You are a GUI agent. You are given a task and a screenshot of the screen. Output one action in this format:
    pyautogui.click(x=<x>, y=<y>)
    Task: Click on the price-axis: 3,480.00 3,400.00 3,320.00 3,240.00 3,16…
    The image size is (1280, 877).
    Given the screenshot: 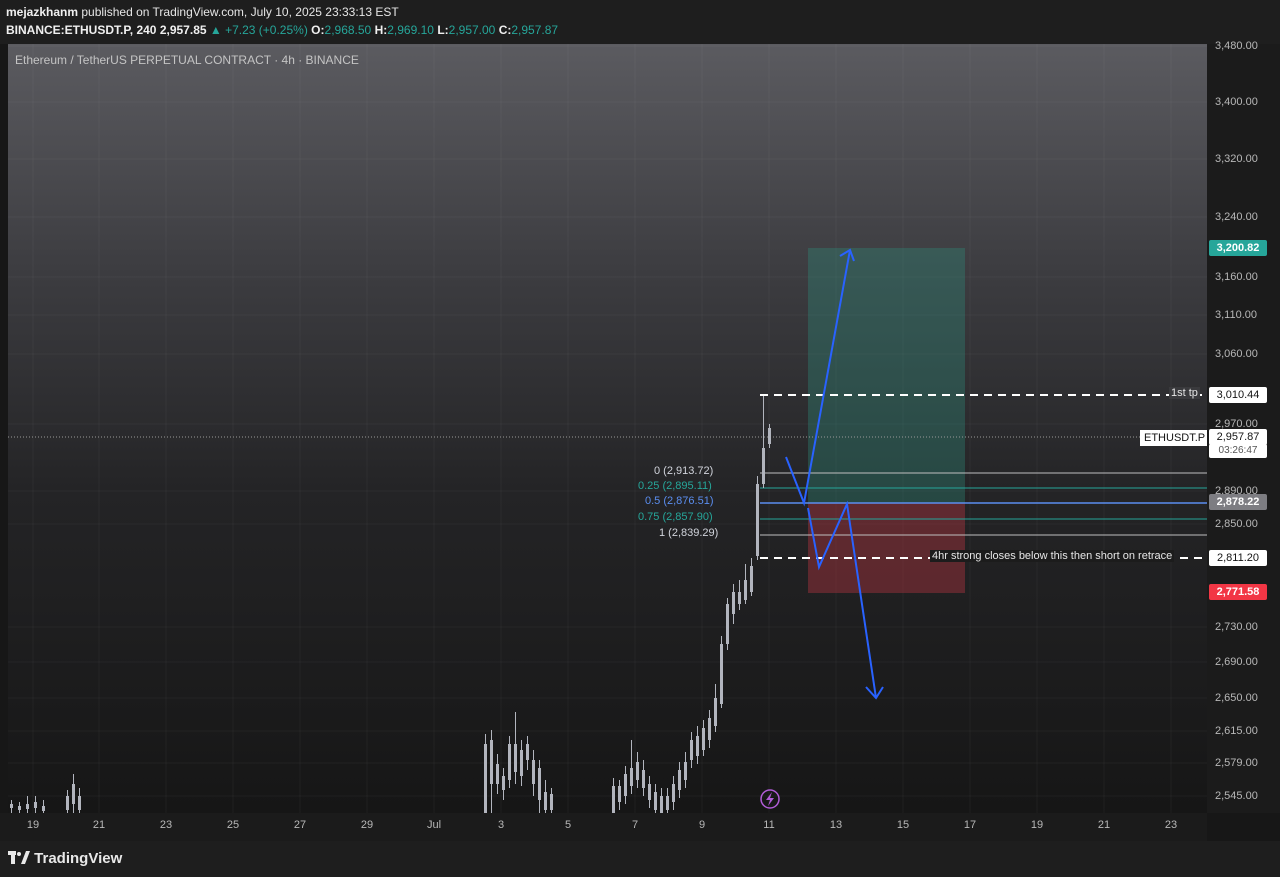 What is the action you would take?
    pyautogui.click(x=1243, y=426)
    